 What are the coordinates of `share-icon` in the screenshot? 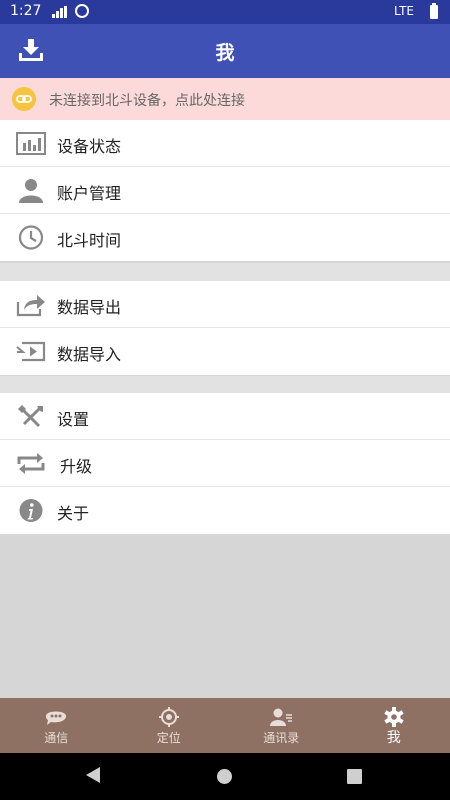 It's located at (30, 306).